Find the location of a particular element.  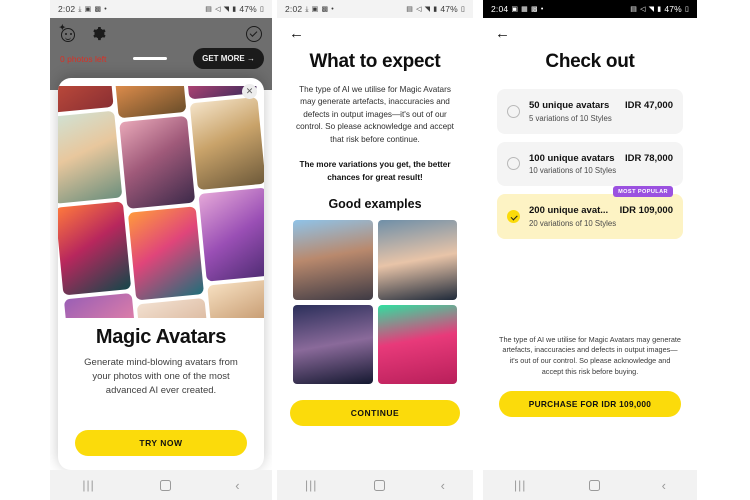

plan-header-row: 100 unique avatars IDR 78,000 is located at coordinates (601, 158).